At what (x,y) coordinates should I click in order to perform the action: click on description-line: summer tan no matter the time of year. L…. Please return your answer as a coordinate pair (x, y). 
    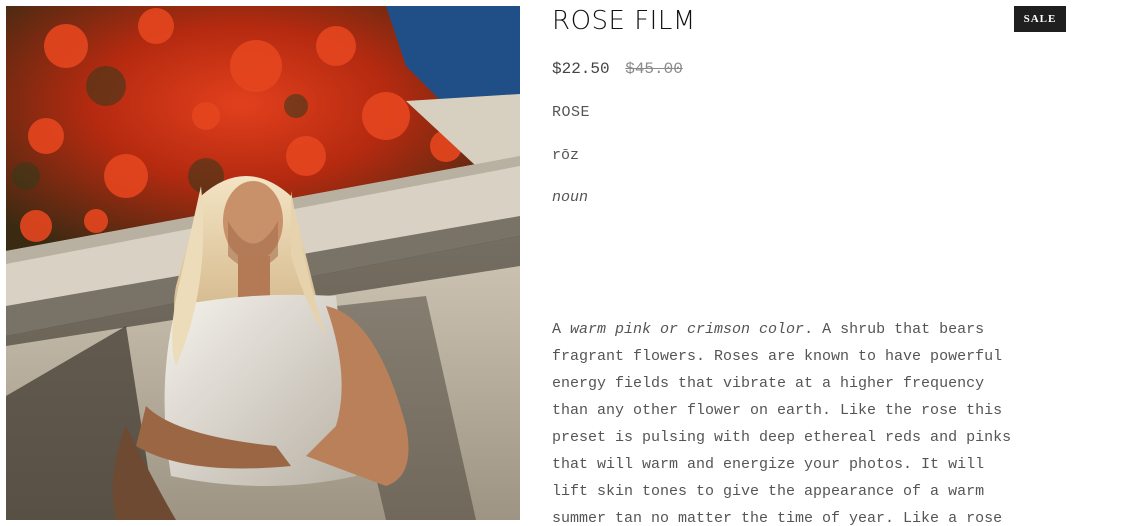
    Looking at the image, I should click on (777, 518).